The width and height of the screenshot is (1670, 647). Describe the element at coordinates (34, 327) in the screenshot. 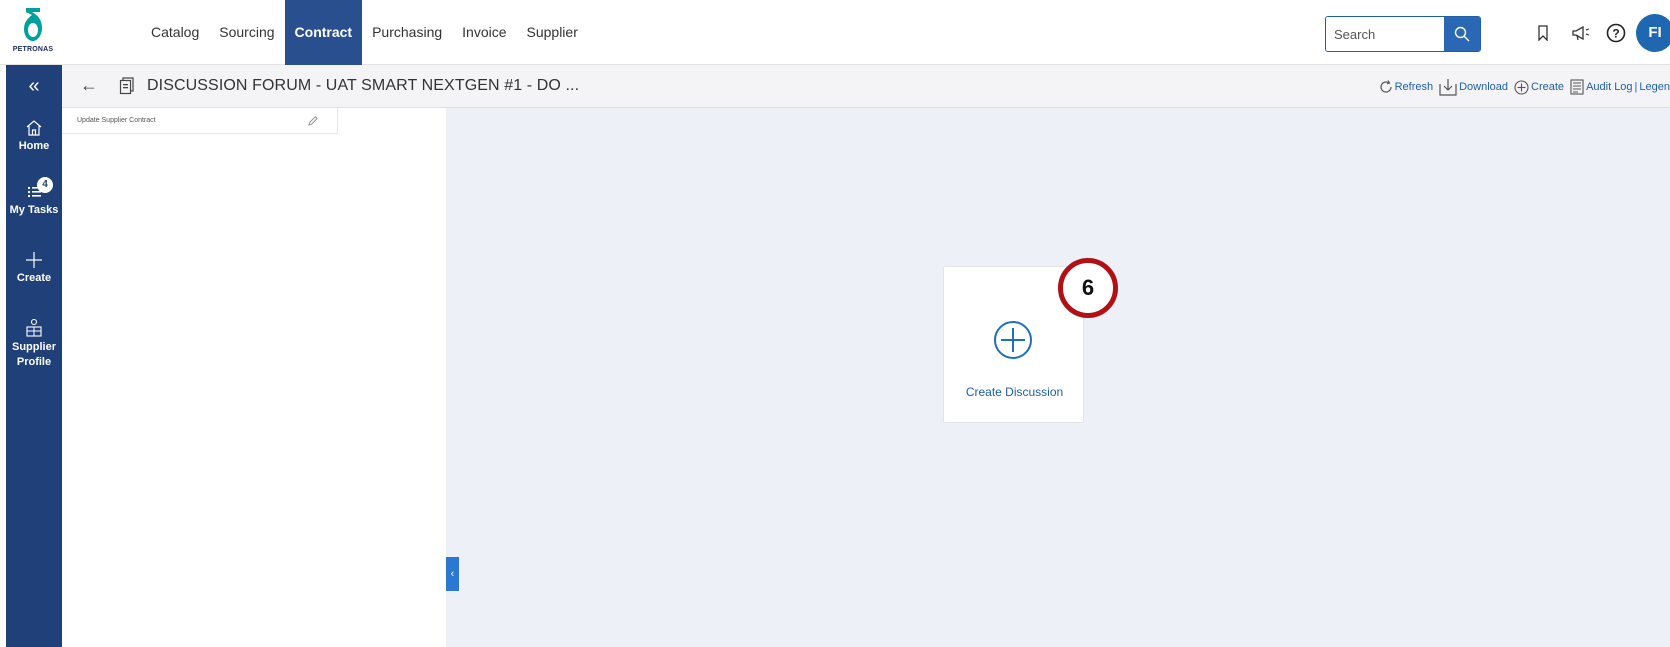

I see `supplier-profile-icon` at that location.